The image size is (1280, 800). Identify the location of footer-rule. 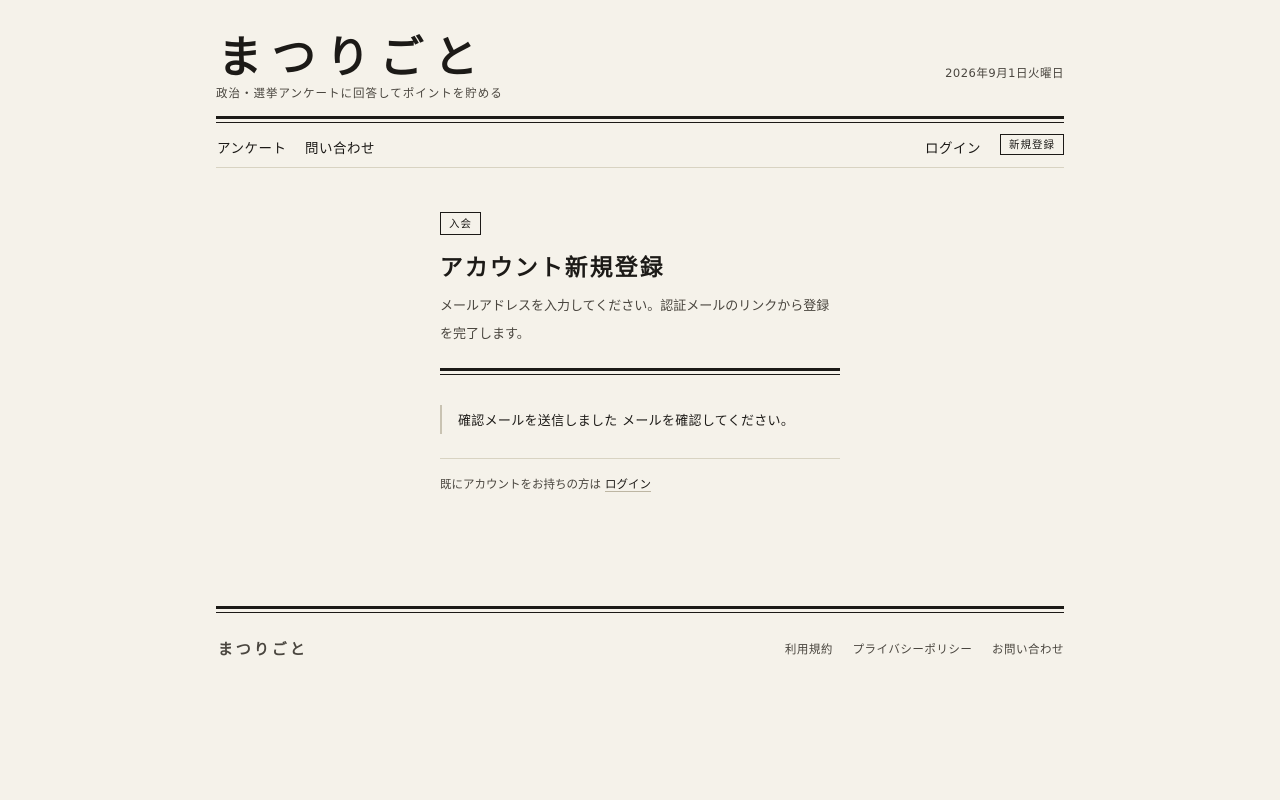
(640, 609).